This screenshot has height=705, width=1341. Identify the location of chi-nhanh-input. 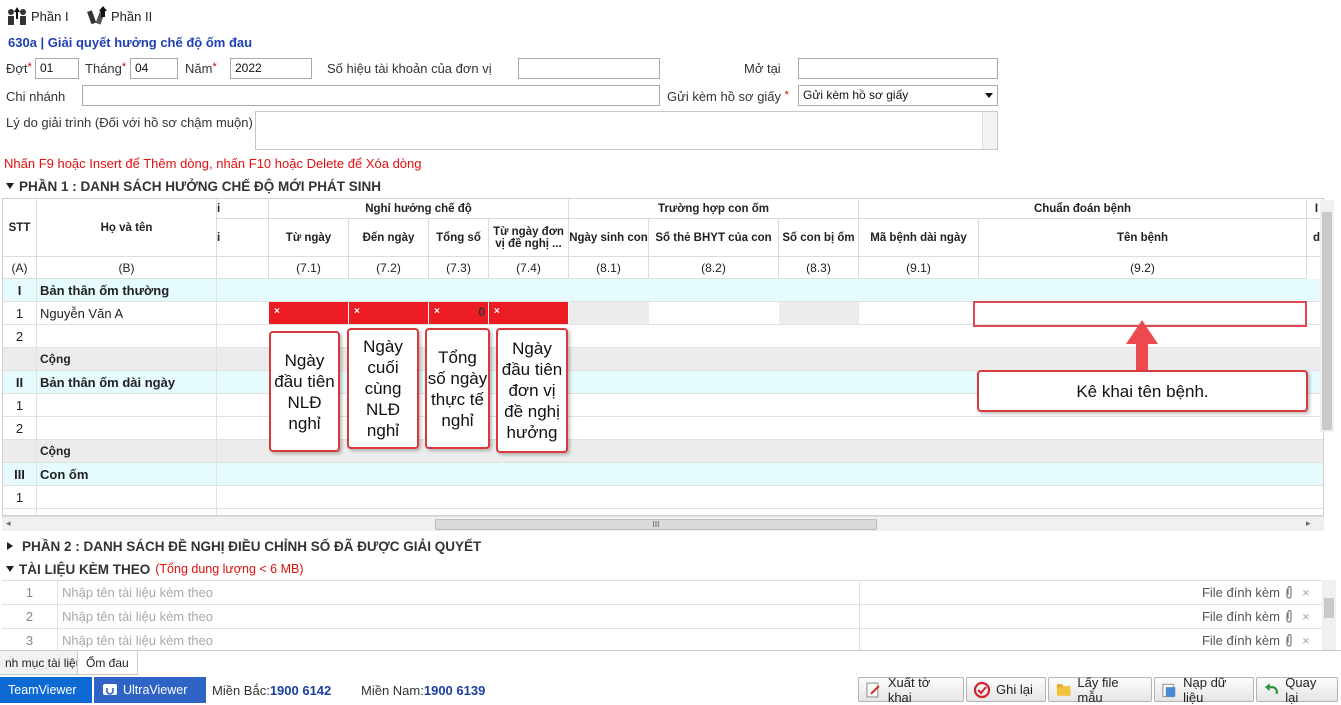
(371, 95).